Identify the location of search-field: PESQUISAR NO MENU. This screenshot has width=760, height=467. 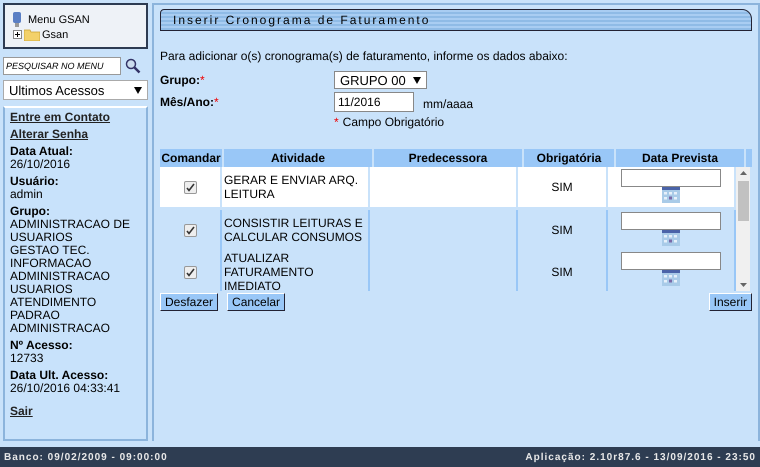
(62, 66).